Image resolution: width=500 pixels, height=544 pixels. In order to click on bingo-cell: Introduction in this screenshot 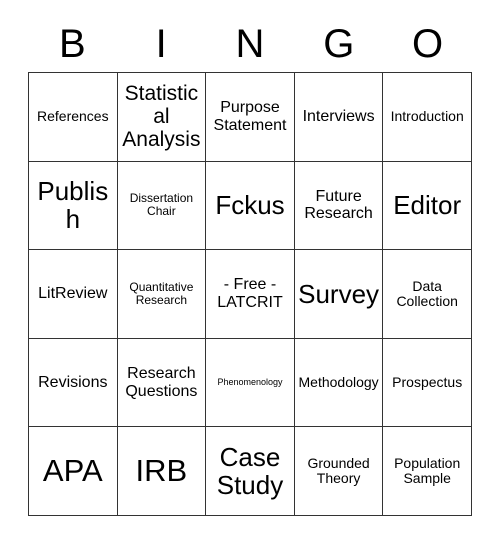, I will do `click(427, 117)`.